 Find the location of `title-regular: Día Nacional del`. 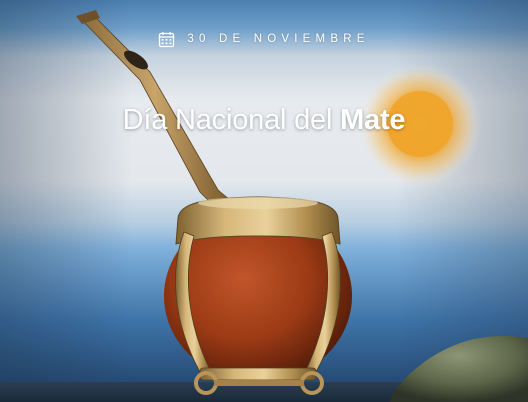

title-regular: Día Nacional del is located at coordinates (227, 120).